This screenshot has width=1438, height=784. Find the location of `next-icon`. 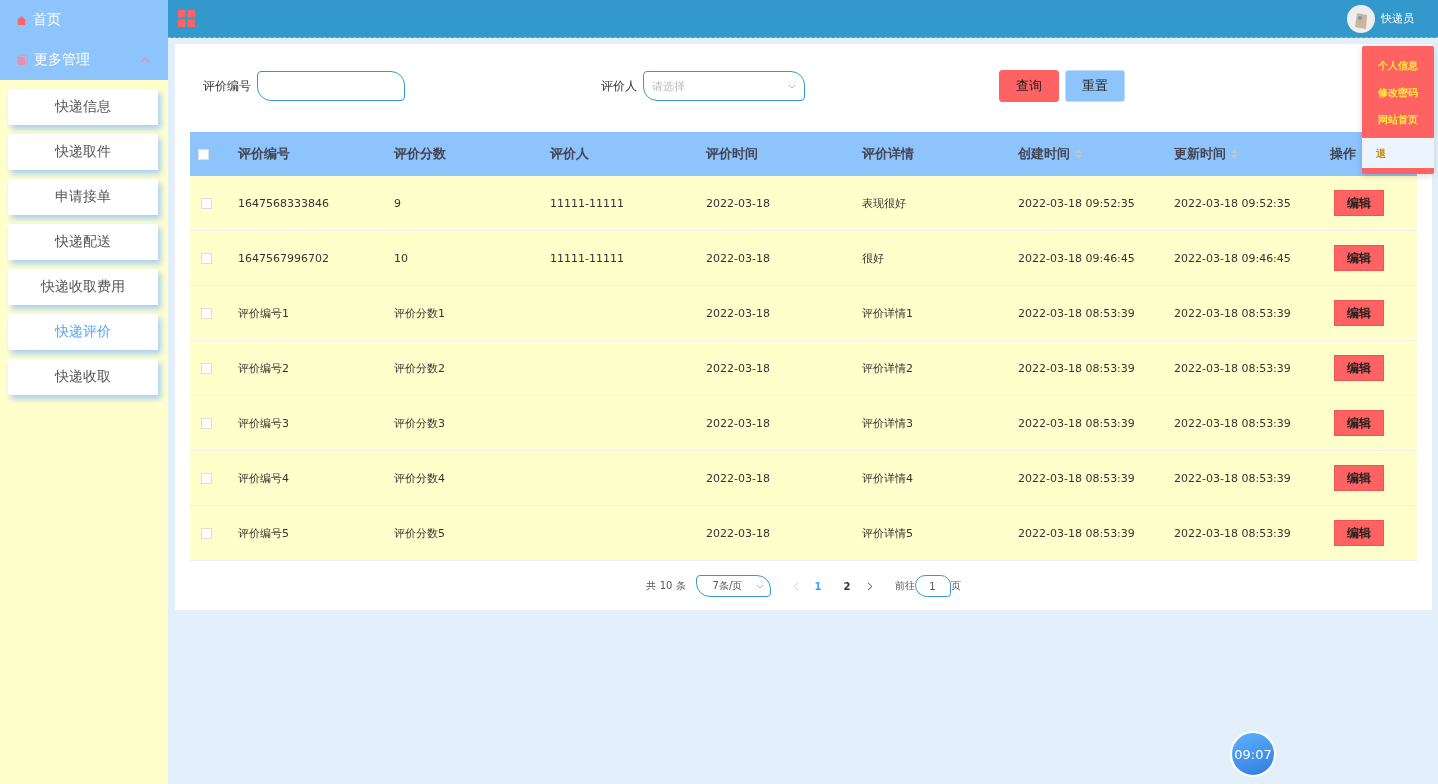

next-icon is located at coordinates (869, 586).